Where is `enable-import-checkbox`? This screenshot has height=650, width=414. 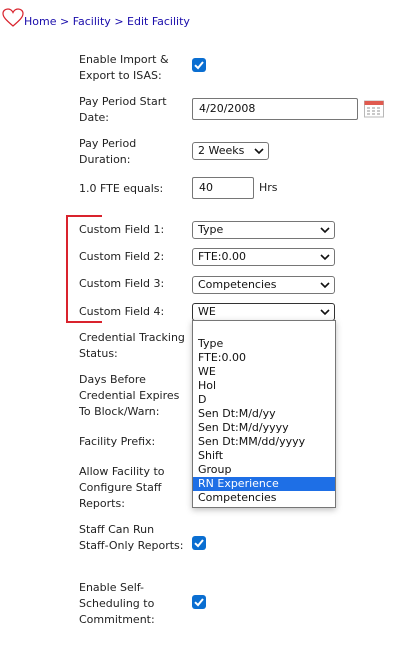 enable-import-checkbox is located at coordinates (199, 65).